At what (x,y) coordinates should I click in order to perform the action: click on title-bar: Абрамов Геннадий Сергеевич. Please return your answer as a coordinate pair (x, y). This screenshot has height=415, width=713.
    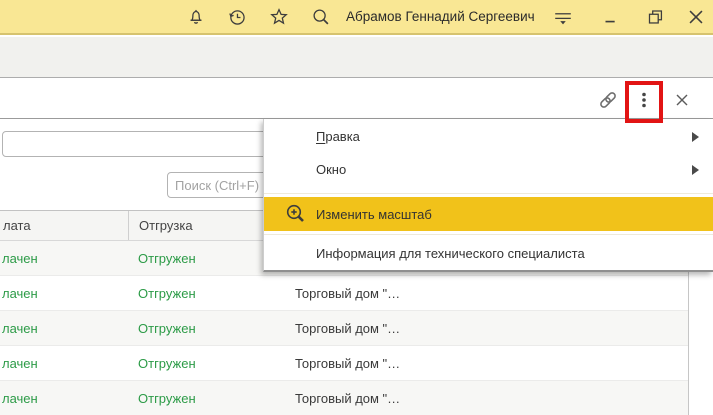
    Looking at the image, I should click on (356, 17).